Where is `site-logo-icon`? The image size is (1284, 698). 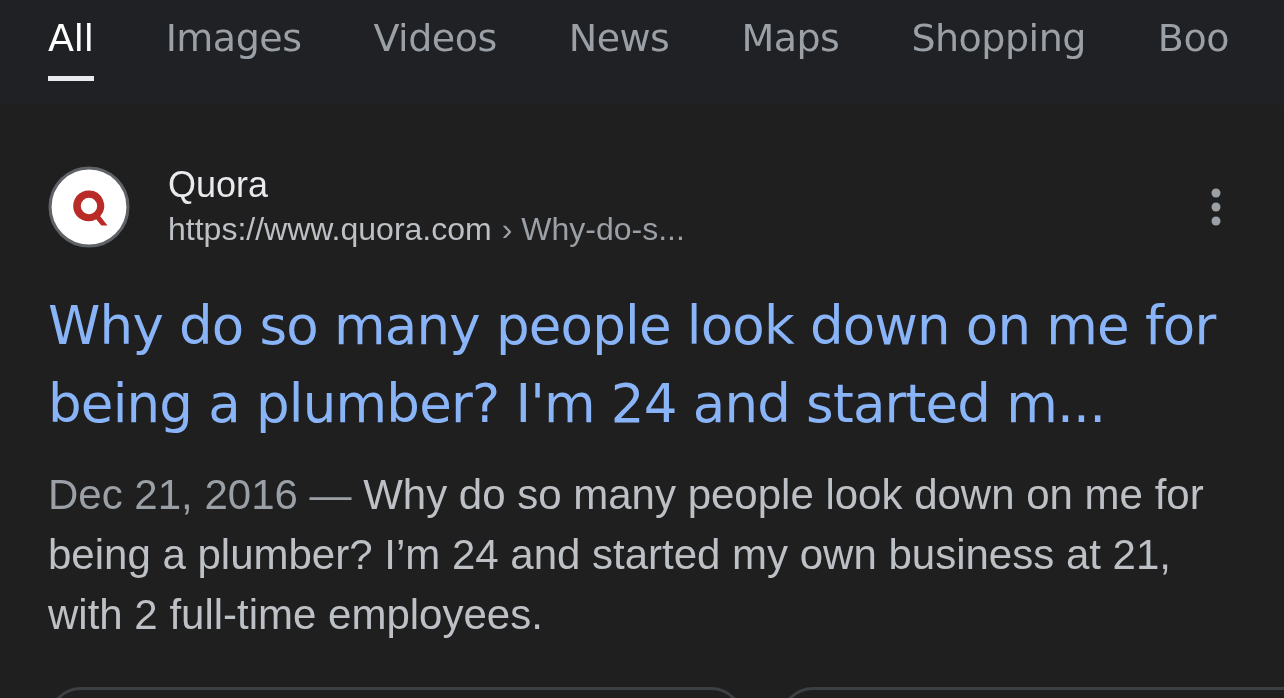
site-logo-icon is located at coordinates (89, 207).